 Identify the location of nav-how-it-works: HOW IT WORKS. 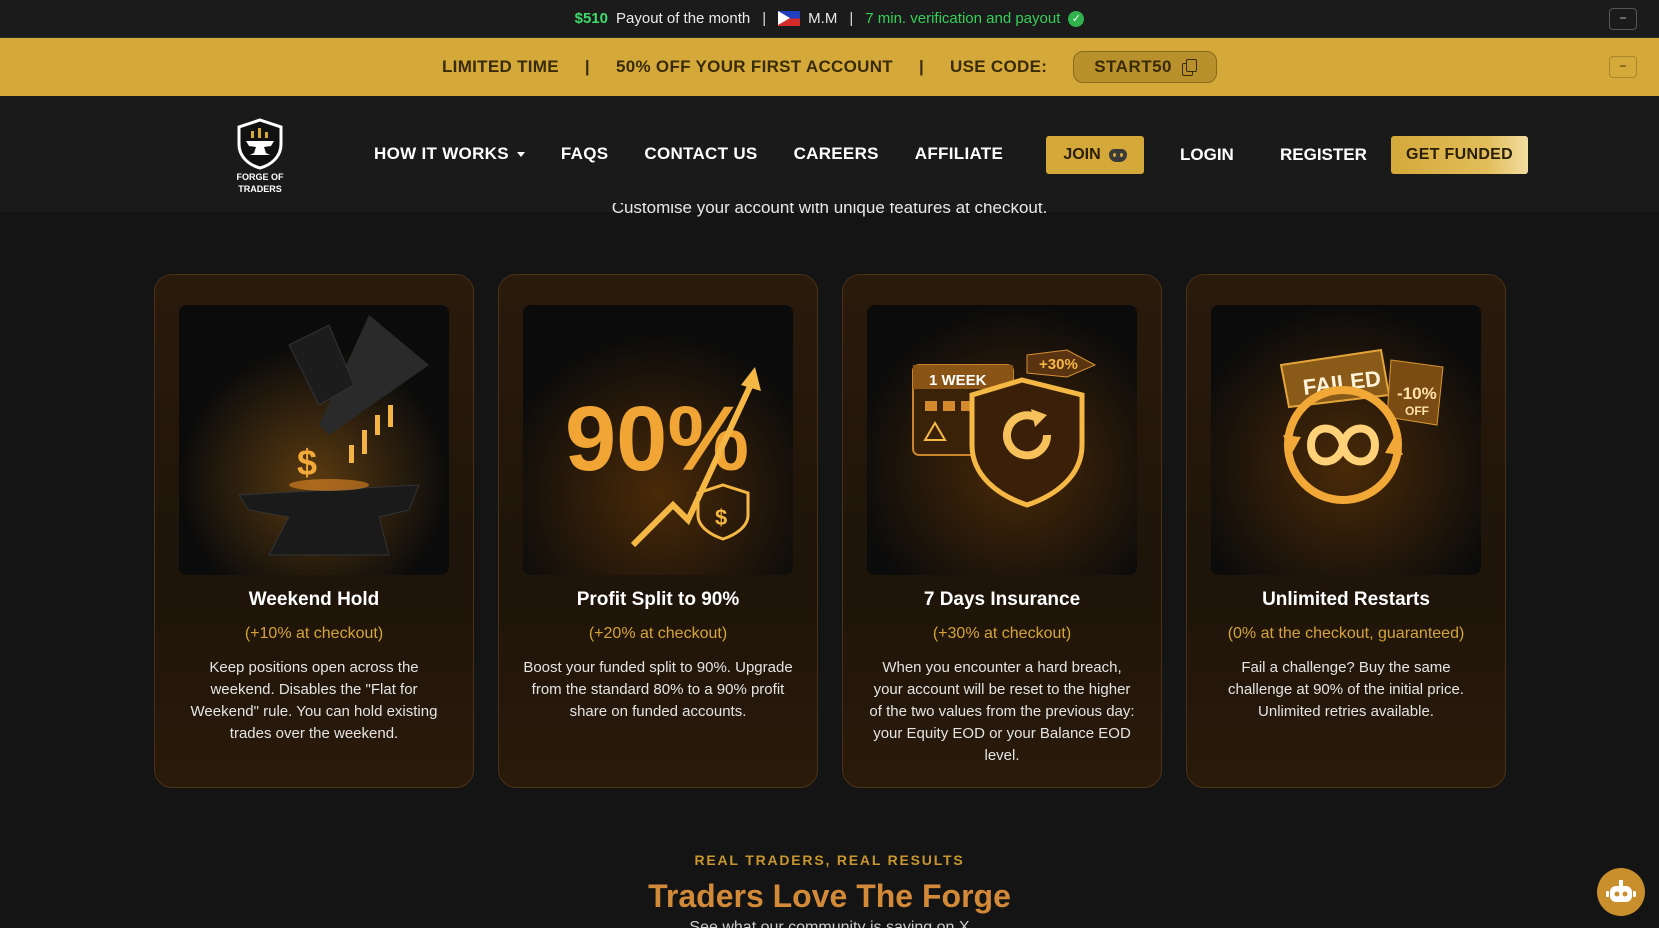
(449, 154).